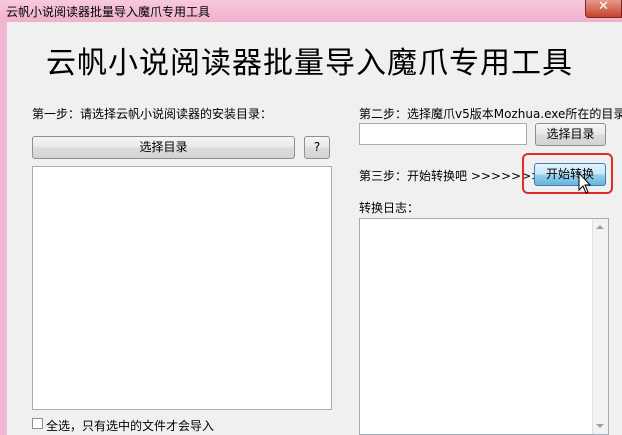 This screenshot has width=622, height=435. Describe the element at coordinates (317, 147) in the screenshot. I see `help-button: ?` at that location.